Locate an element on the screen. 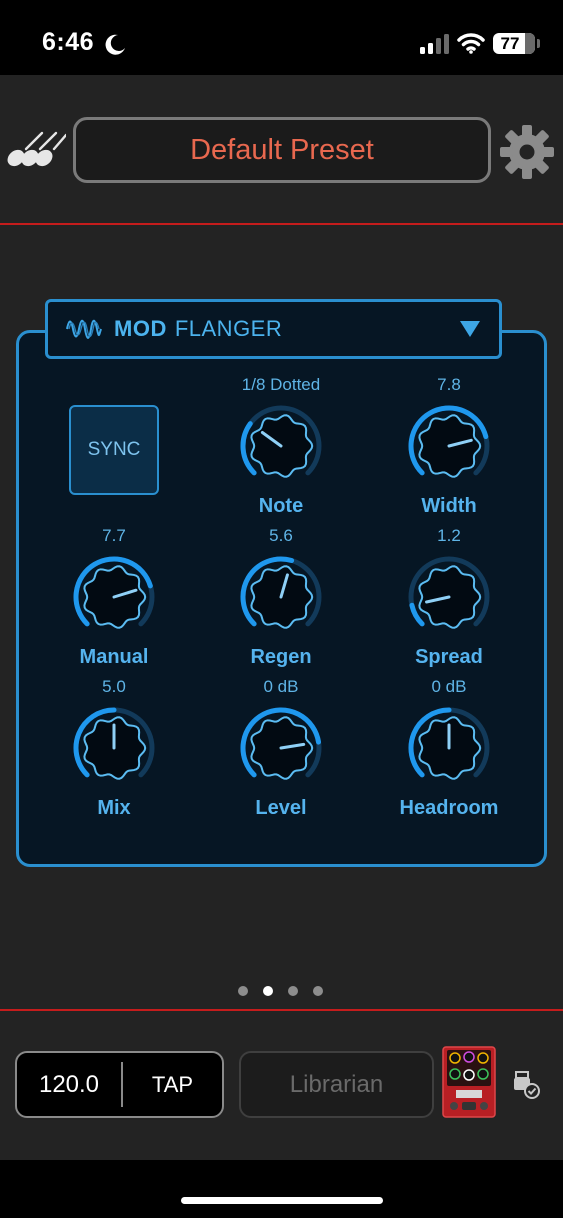  knob-dial-mix is located at coordinates (114, 748).